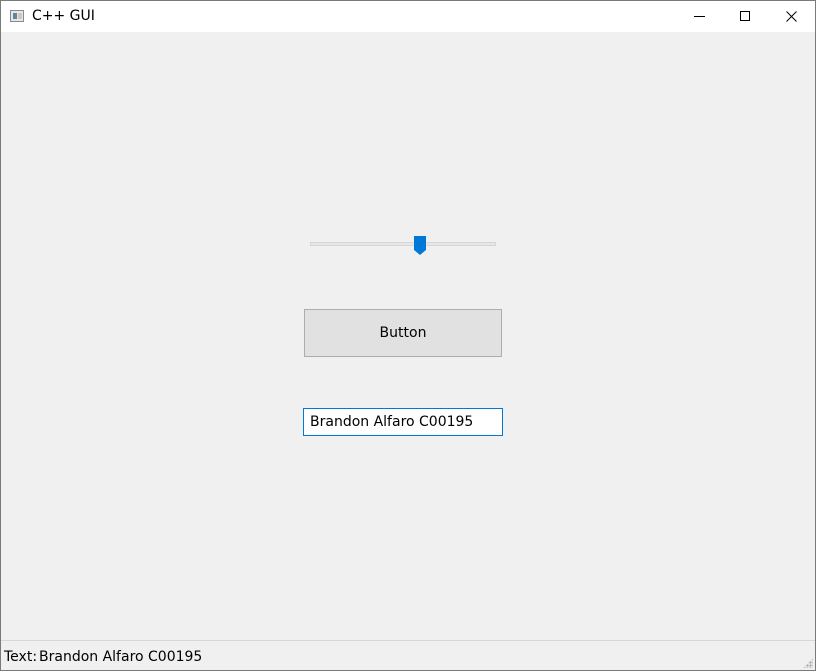 The image size is (816, 671). I want to click on slider-thumb, so click(419, 246).